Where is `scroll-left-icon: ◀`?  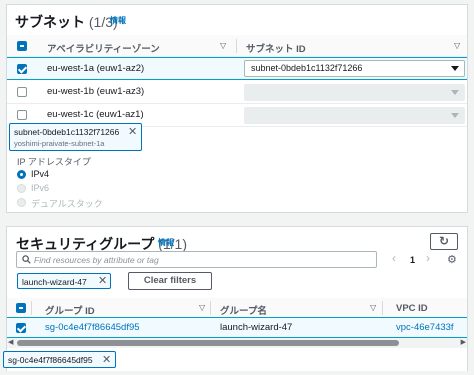 scroll-left-icon: ◀ is located at coordinates (10, 342).